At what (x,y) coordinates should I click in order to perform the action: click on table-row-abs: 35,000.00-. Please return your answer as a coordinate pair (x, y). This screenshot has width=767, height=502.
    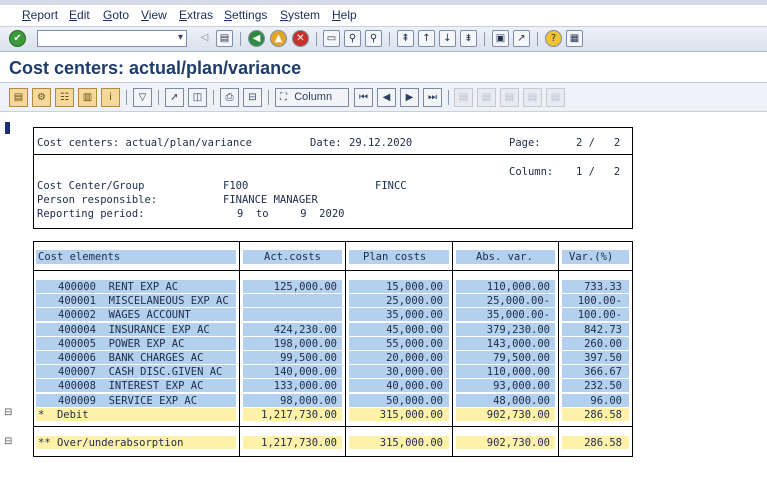
    Looking at the image, I should click on (518, 315).